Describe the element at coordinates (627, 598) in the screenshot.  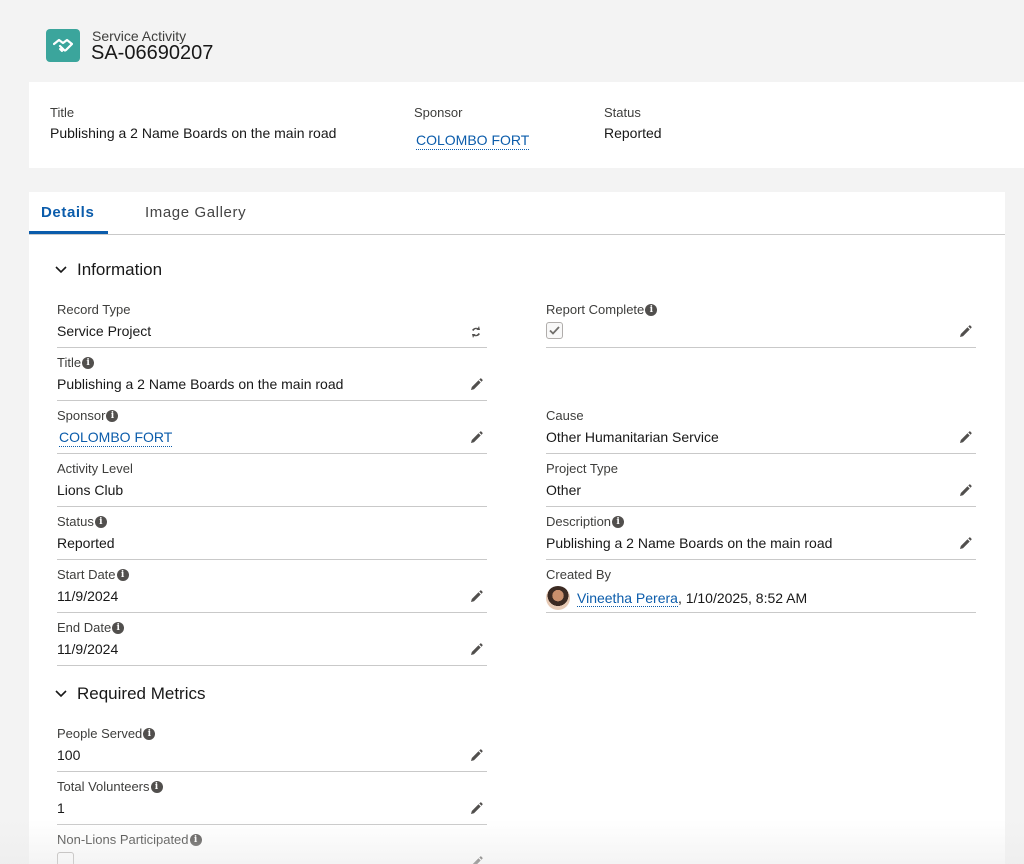
I see `created-by-user-link: Vineetha Perera` at that location.